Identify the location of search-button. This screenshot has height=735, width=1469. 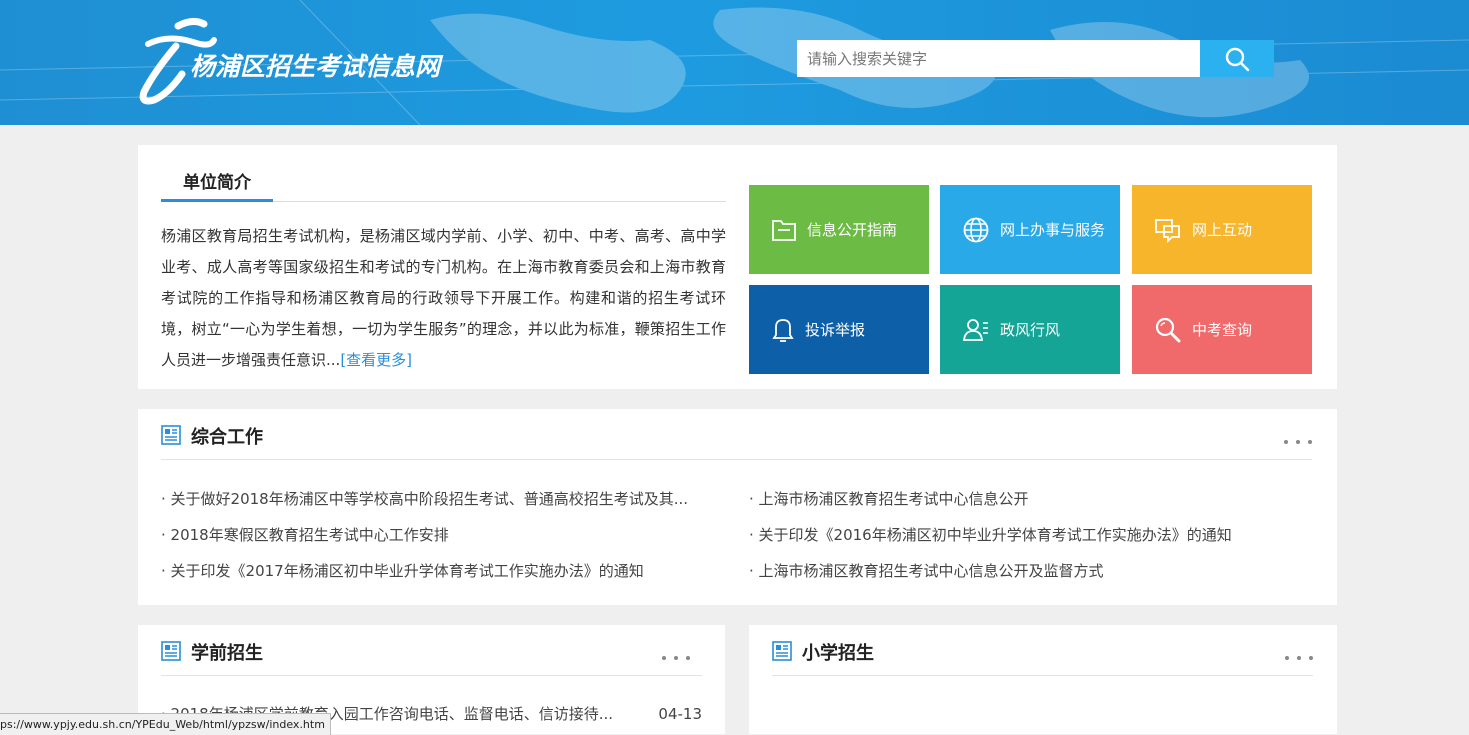
(1237, 58).